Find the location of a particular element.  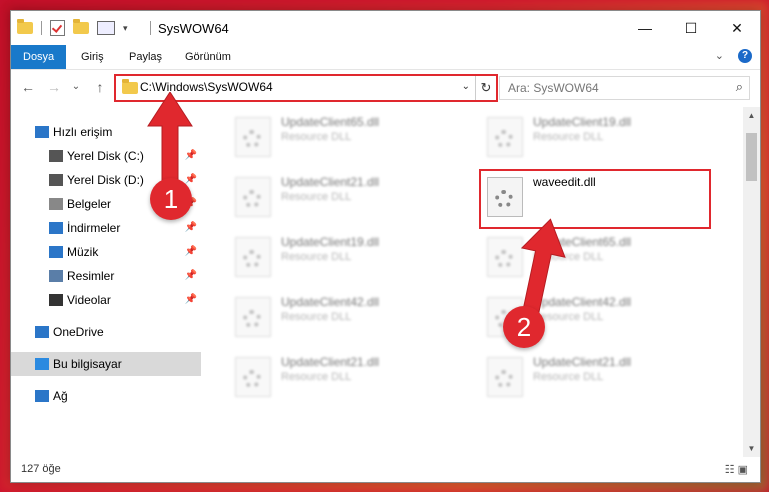

file-item: UpdateClient42.dll Resource DLL is located at coordinates (344, 317).